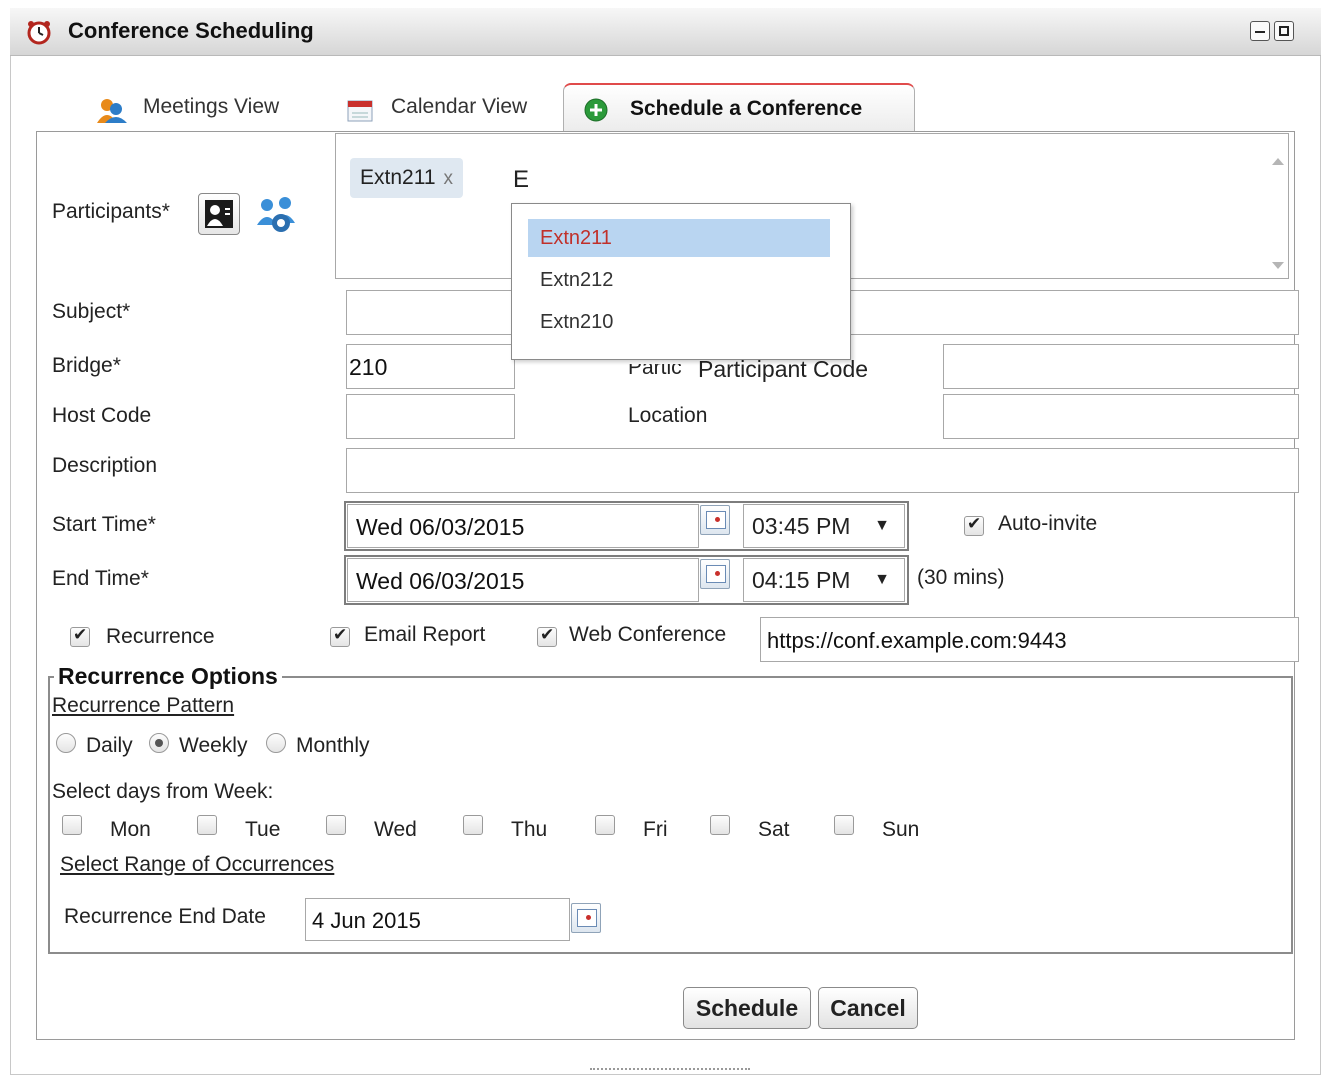 The image size is (1321, 1075). I want to click on calendar-icon, so click(360, 111).